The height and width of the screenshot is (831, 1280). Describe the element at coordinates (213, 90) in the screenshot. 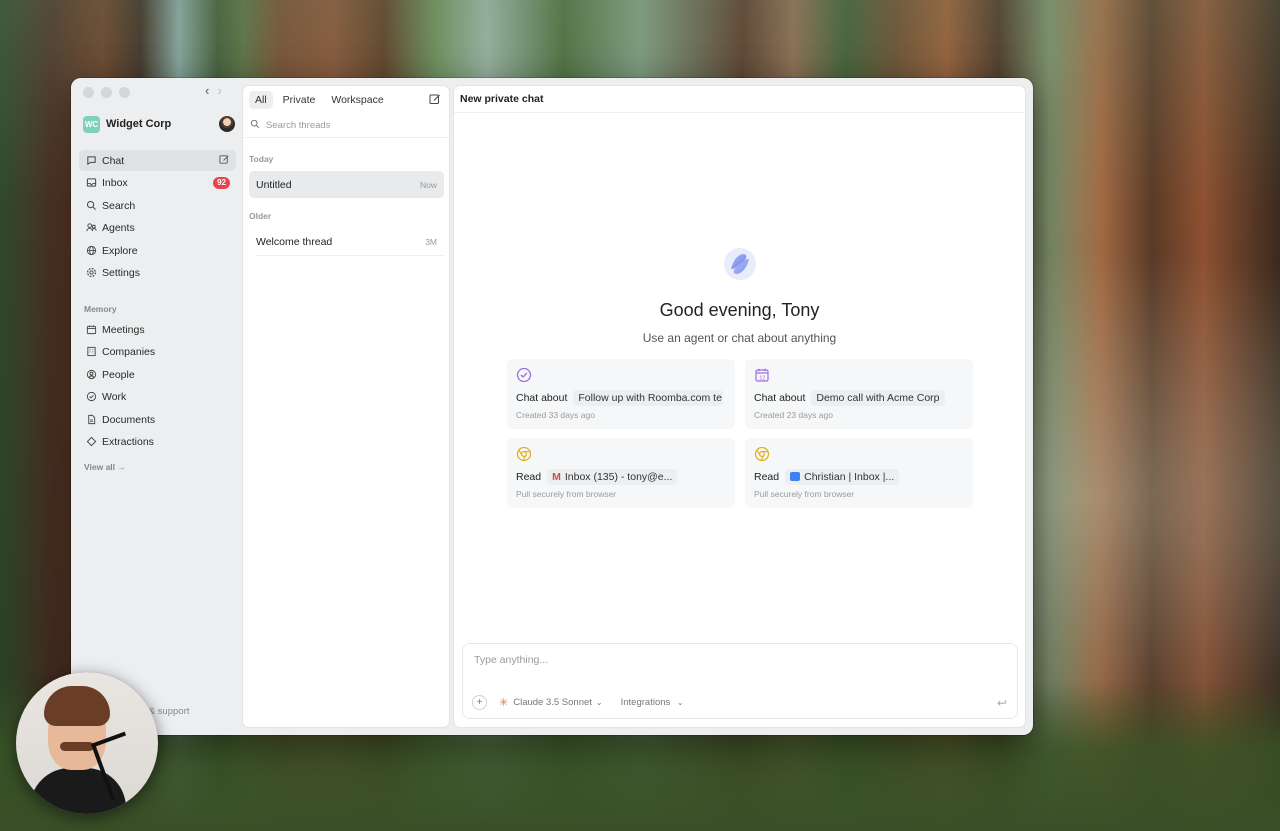

I see `history-nav: ‹ ›` at that location.